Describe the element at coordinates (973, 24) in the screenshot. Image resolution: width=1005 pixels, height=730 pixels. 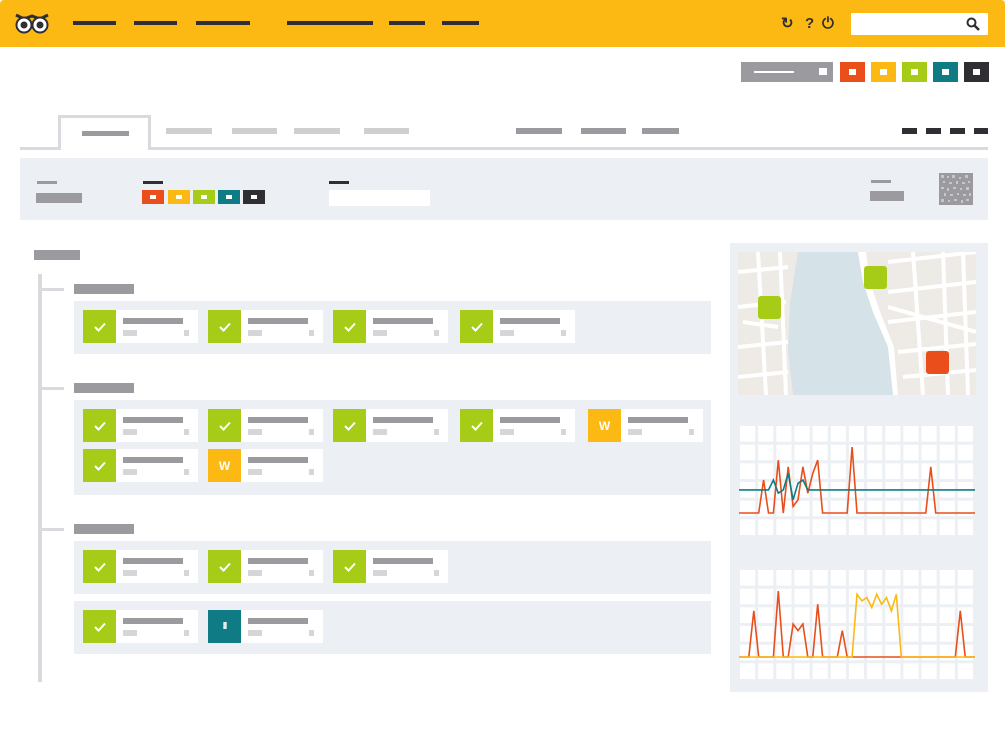
I see `search-icon` at that location.